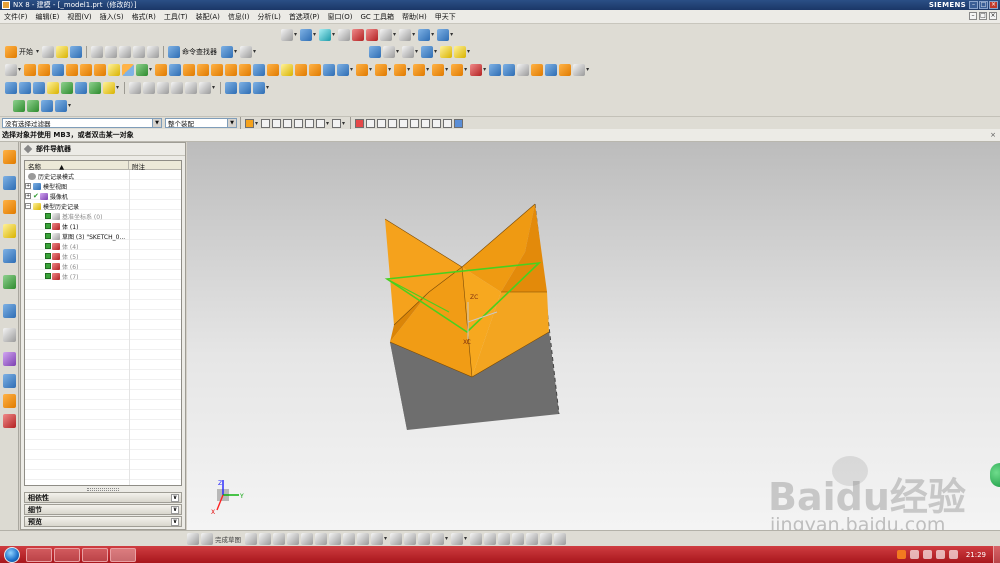 The width and height of the screenshot is (1000, 563). I want to click on assembly-navigator-tab-icon, so click(9, 157).